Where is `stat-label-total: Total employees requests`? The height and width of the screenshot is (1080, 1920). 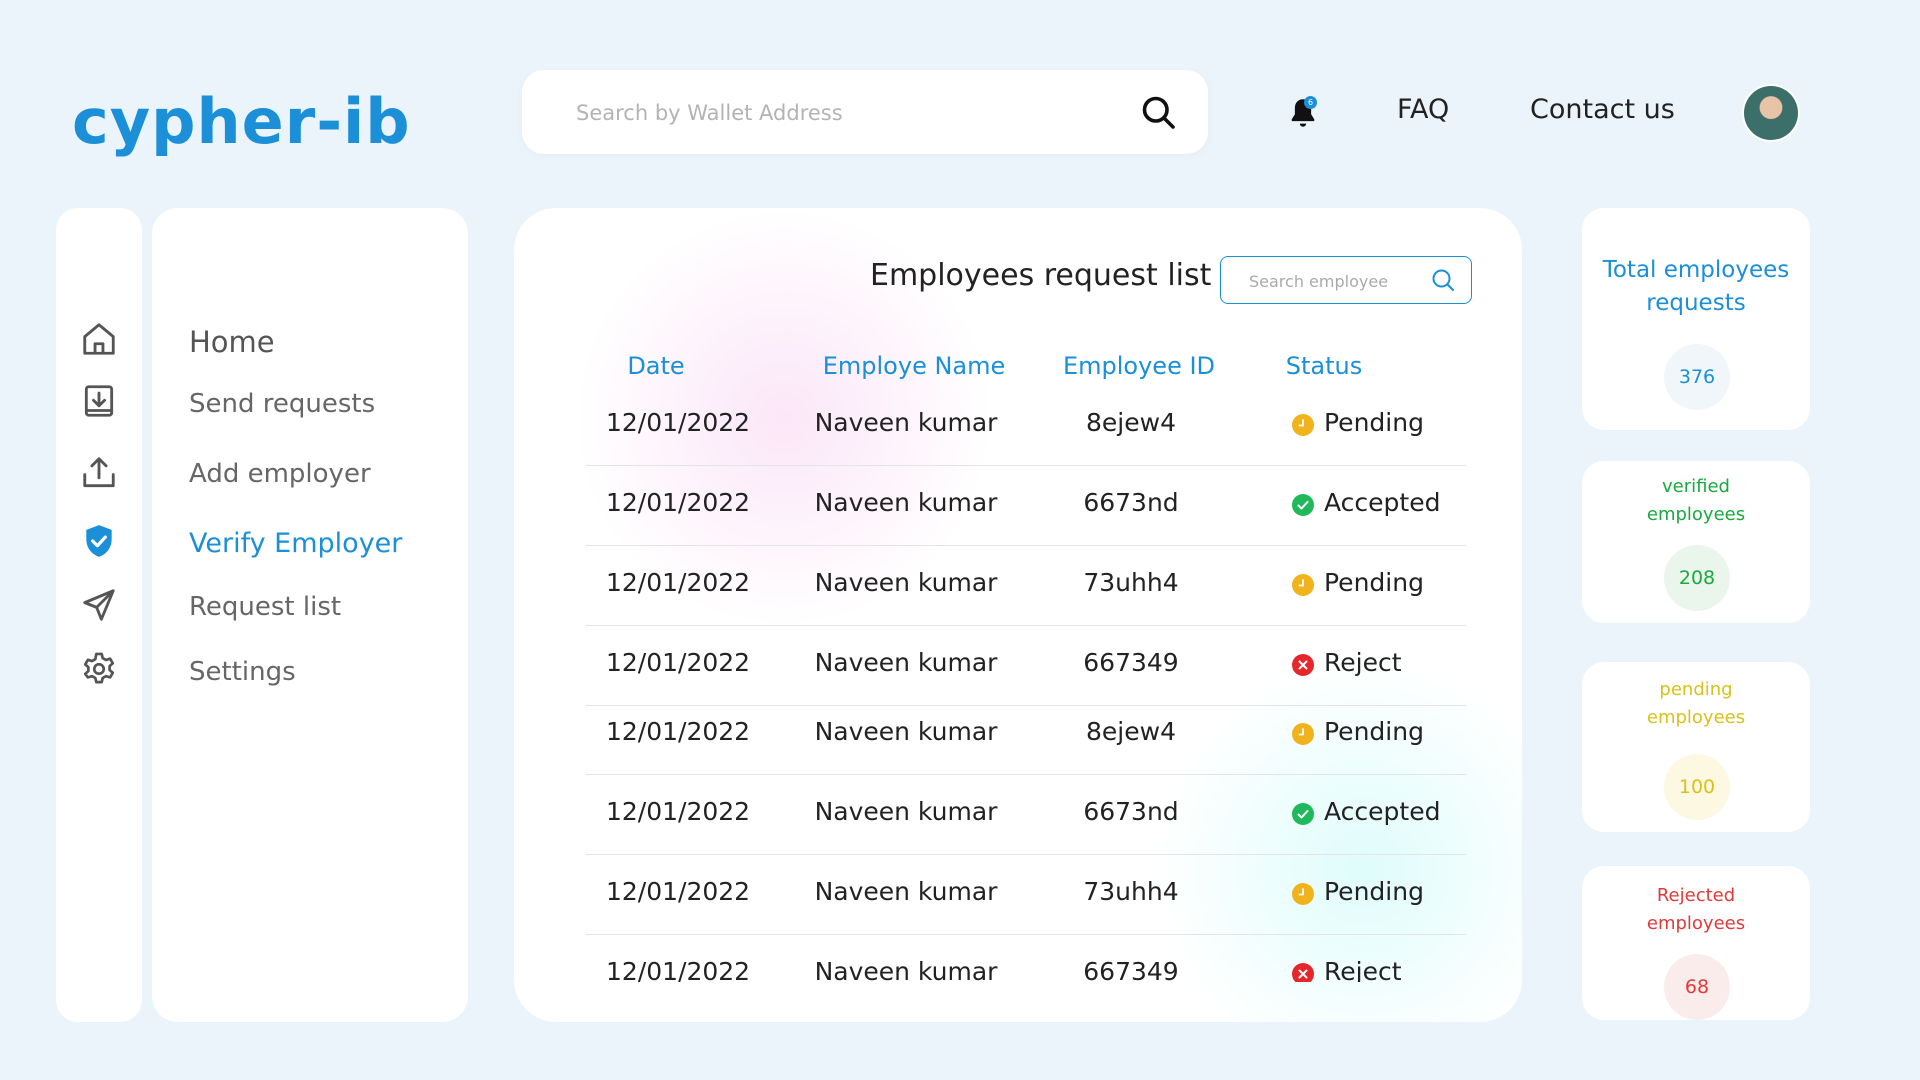 stat-label-total: Total employees requests is located at coordinates (1696, 286).